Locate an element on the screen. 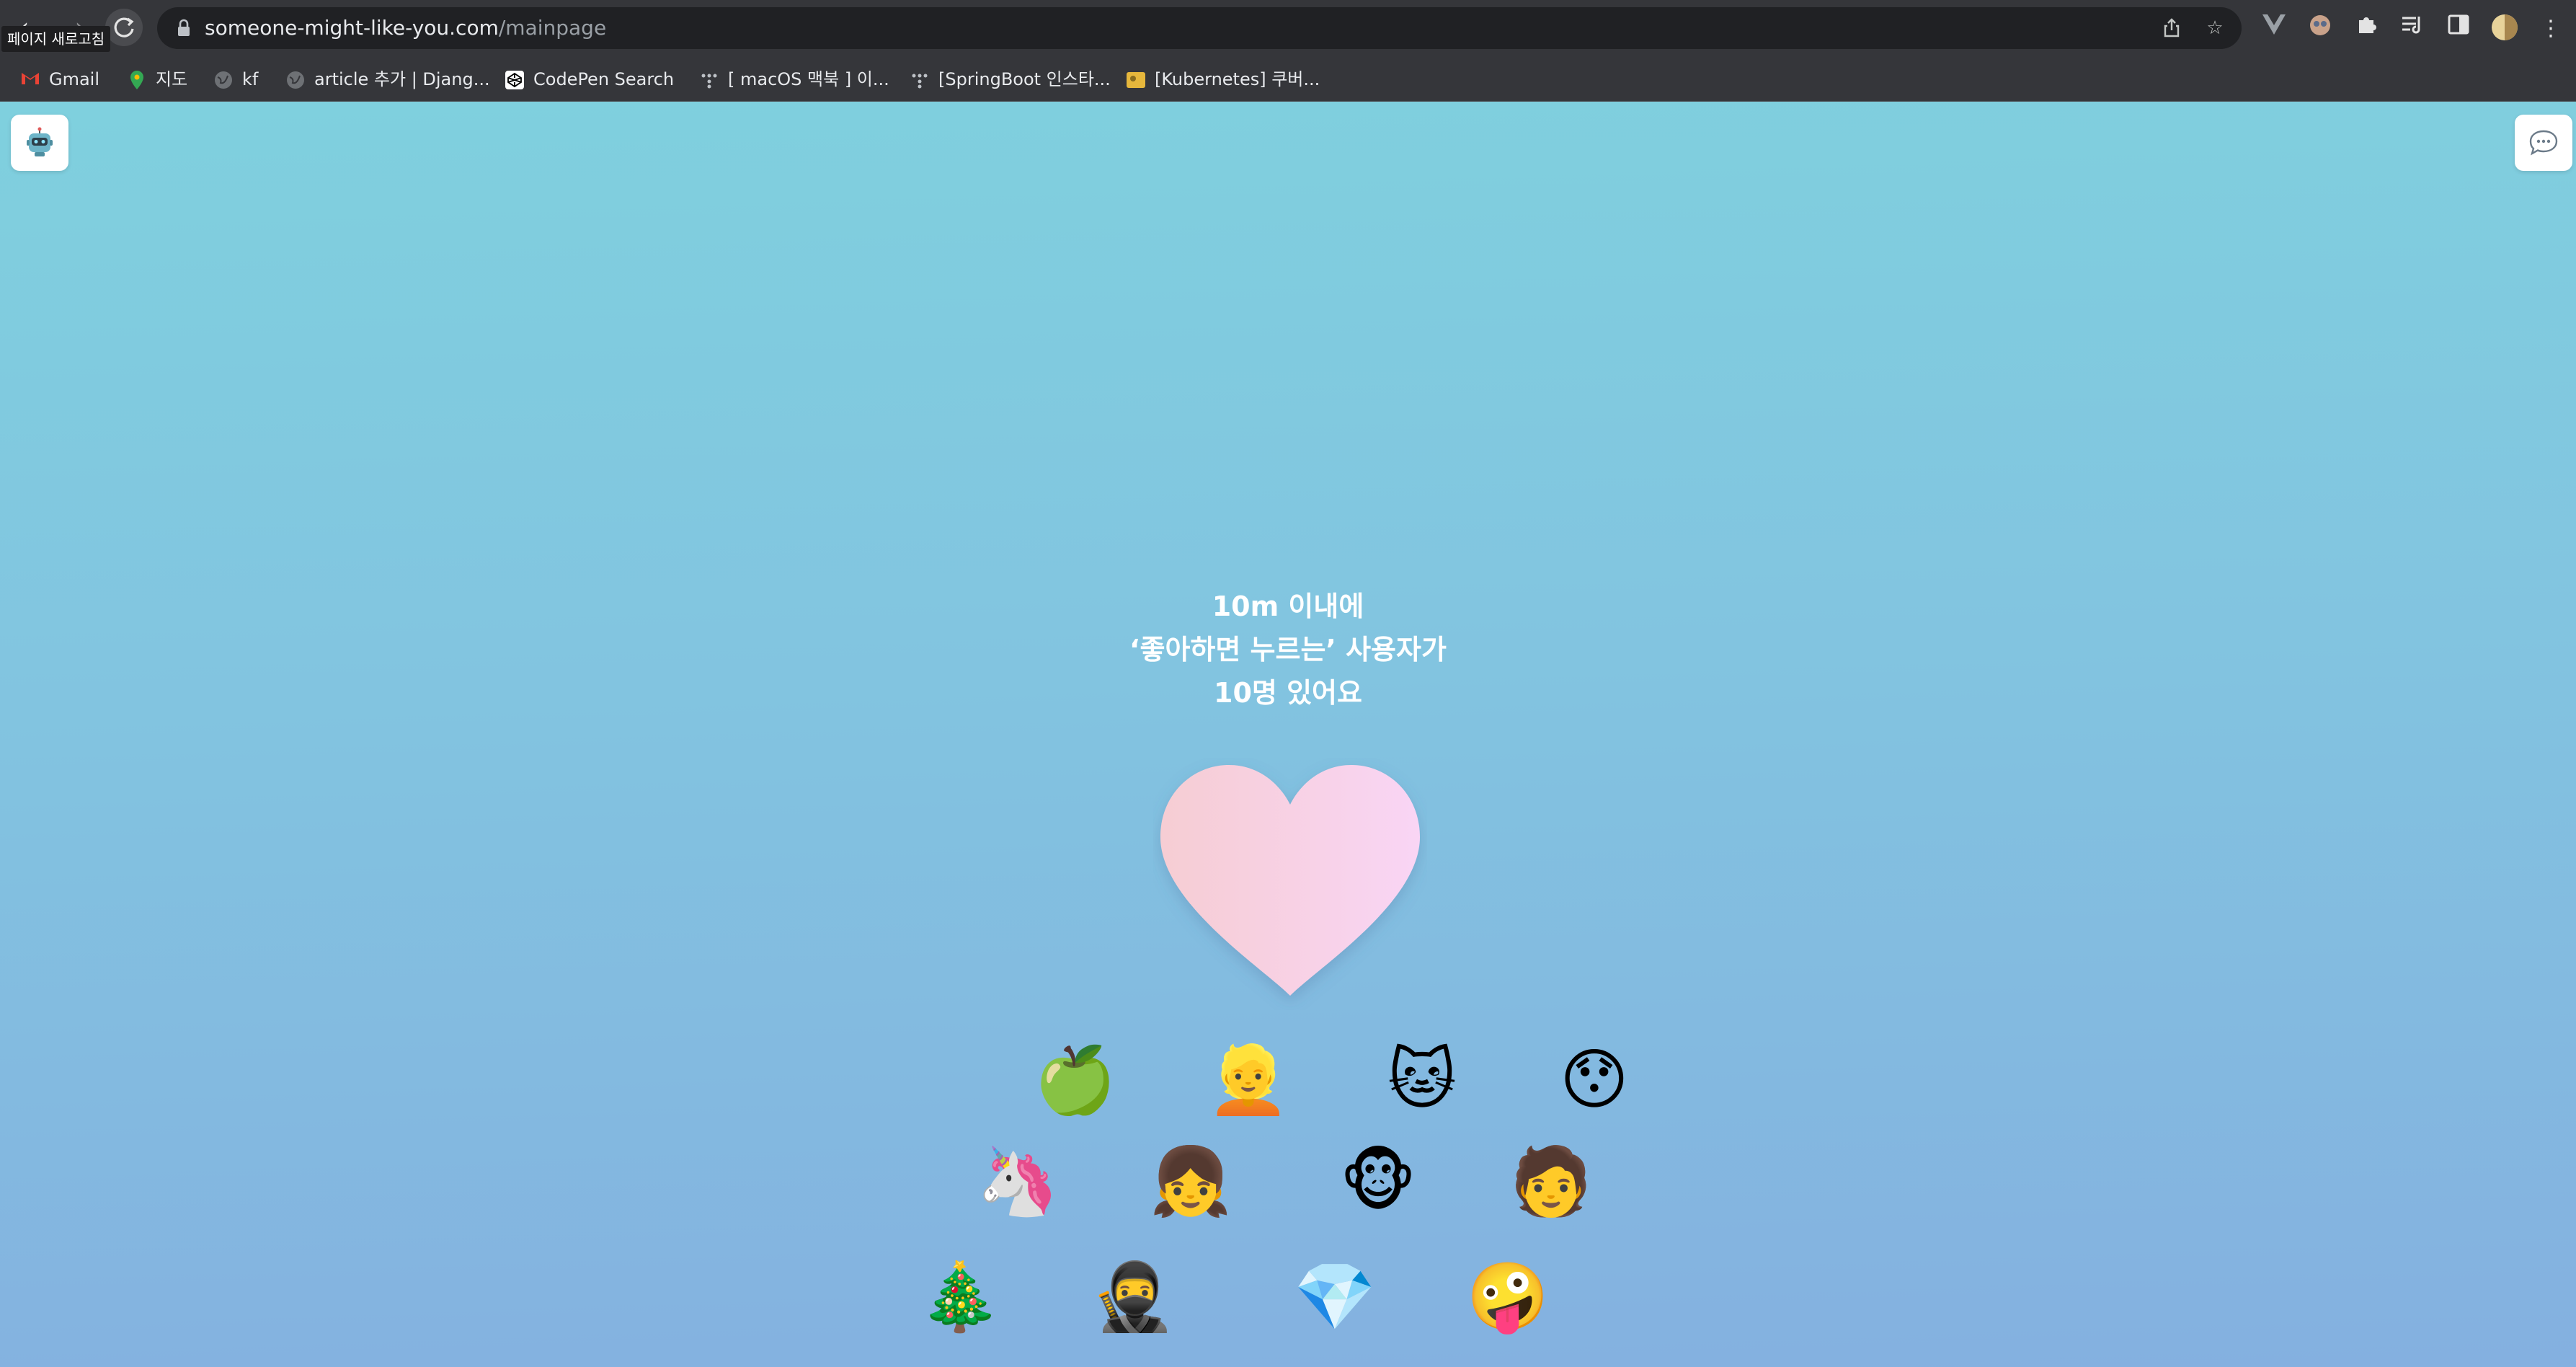  bookmark-gmail: Gmail is located at coordinates (59, 79).